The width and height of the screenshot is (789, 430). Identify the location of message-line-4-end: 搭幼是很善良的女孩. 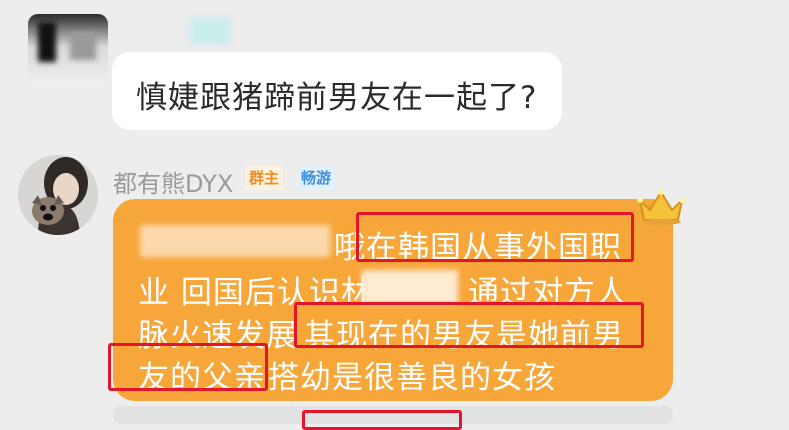
(412, 378).